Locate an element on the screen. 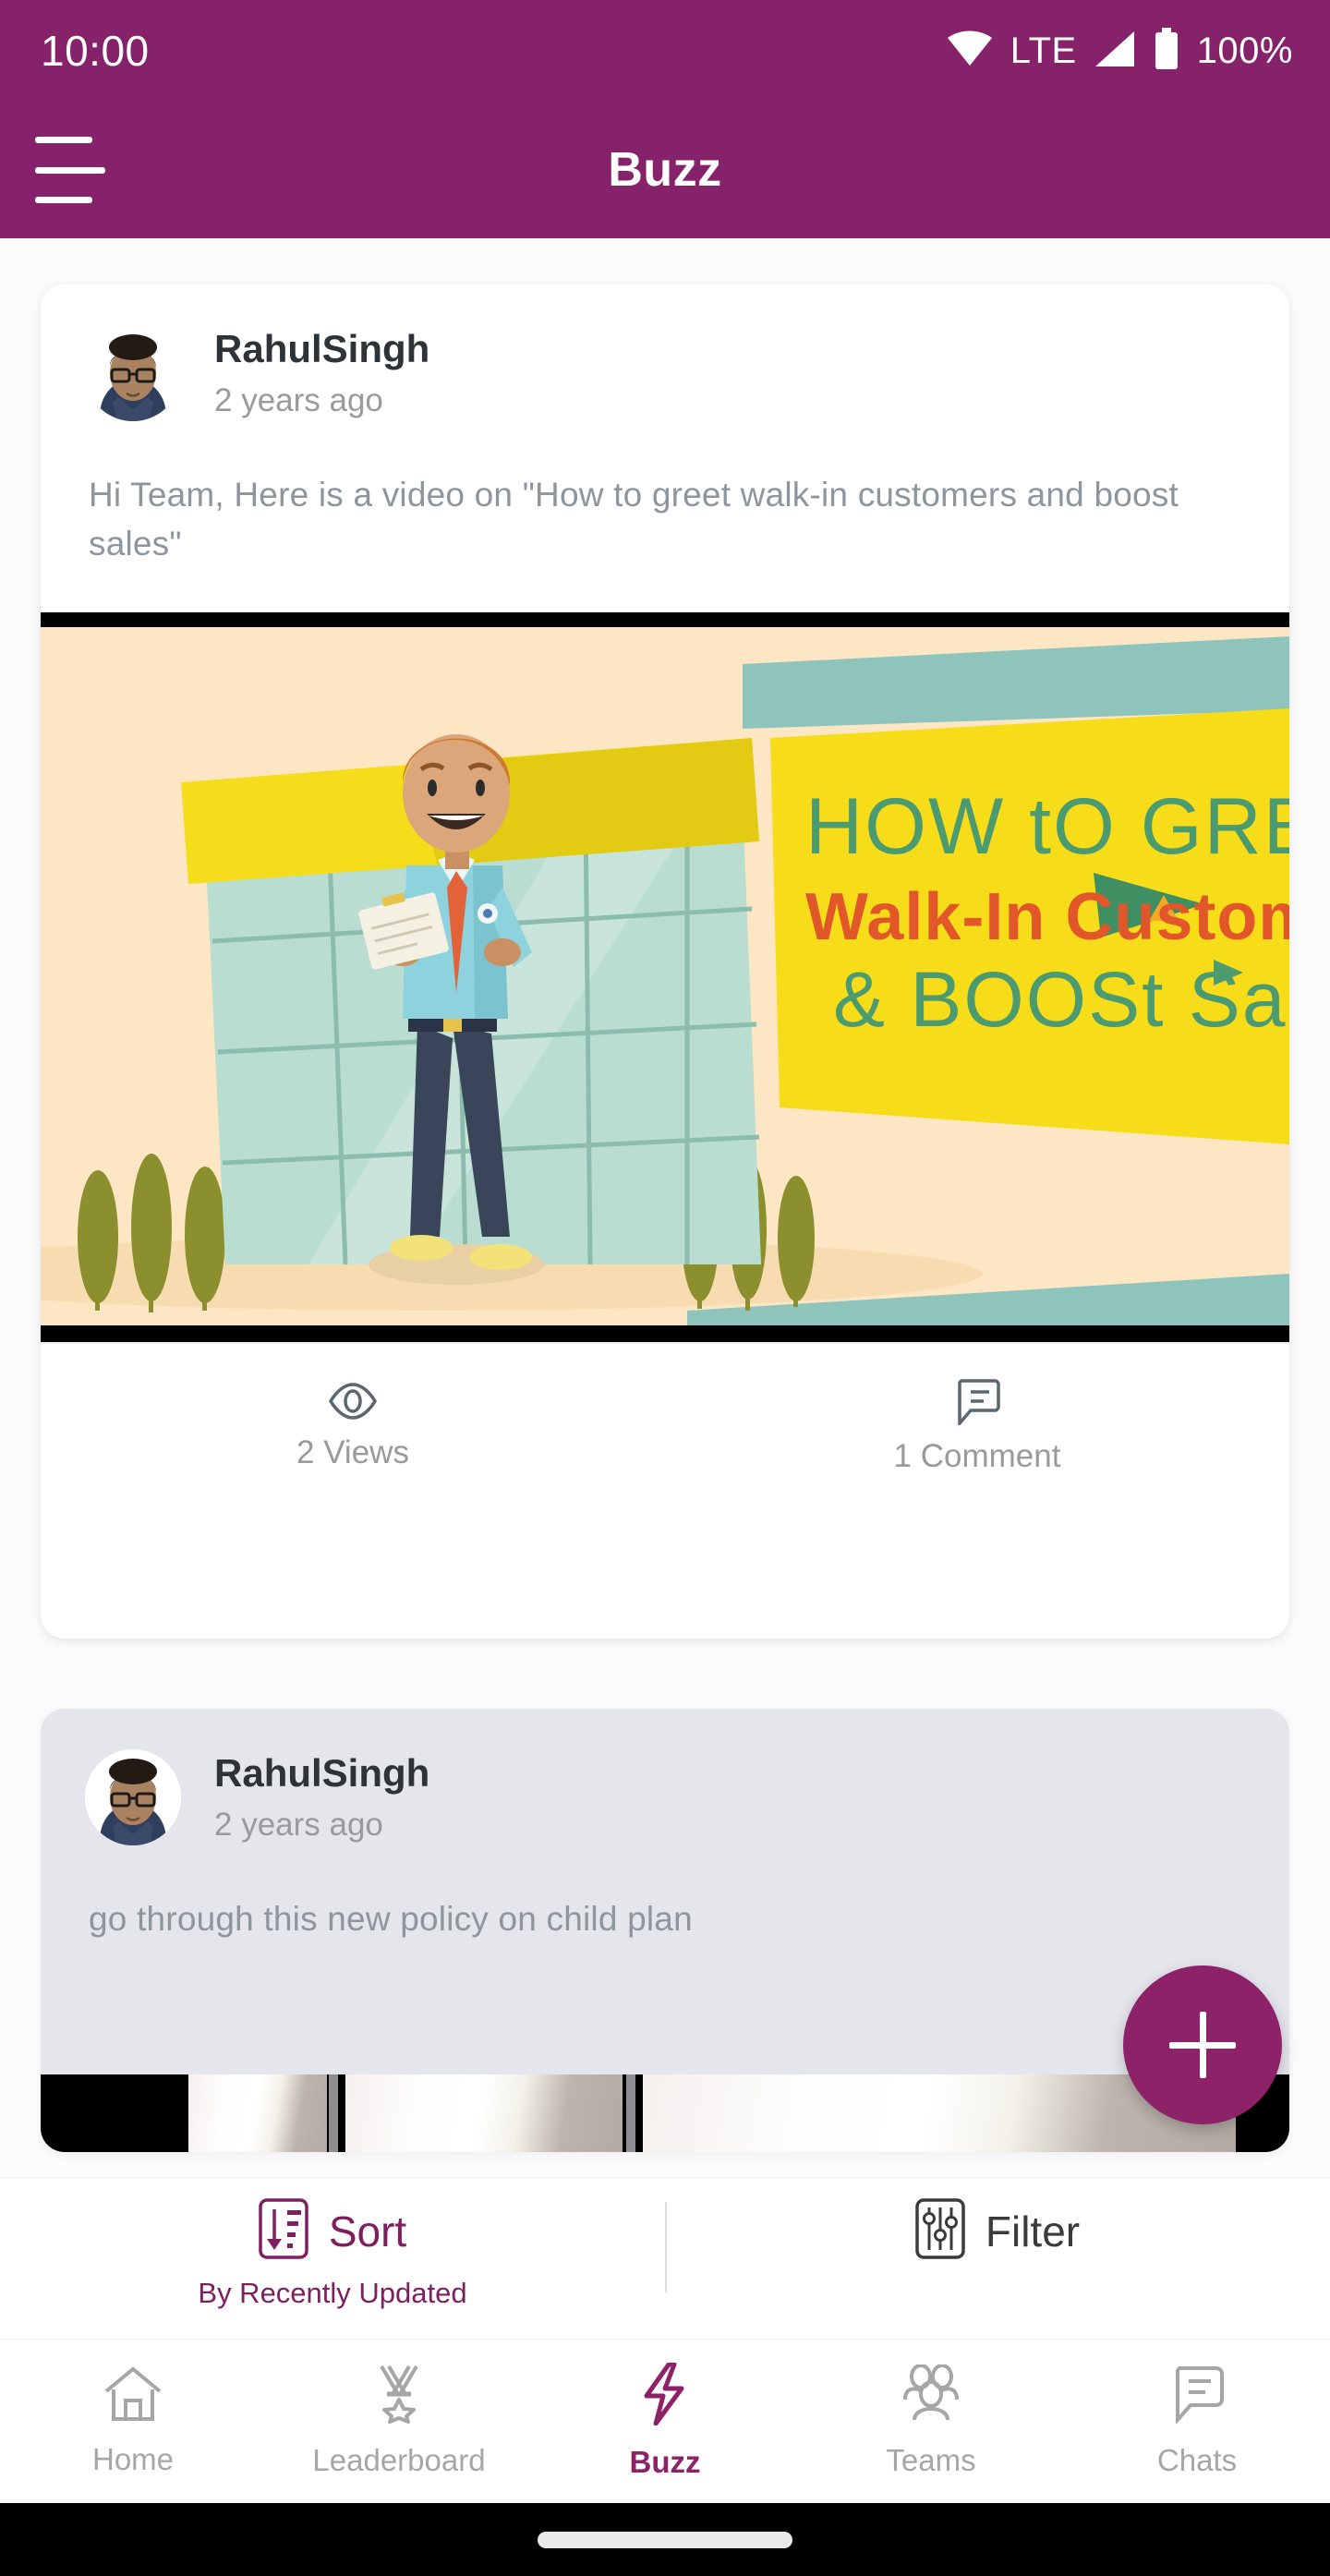  post-stats-row: 2 Views 1 Comment is located at coordinates (665, 1425).